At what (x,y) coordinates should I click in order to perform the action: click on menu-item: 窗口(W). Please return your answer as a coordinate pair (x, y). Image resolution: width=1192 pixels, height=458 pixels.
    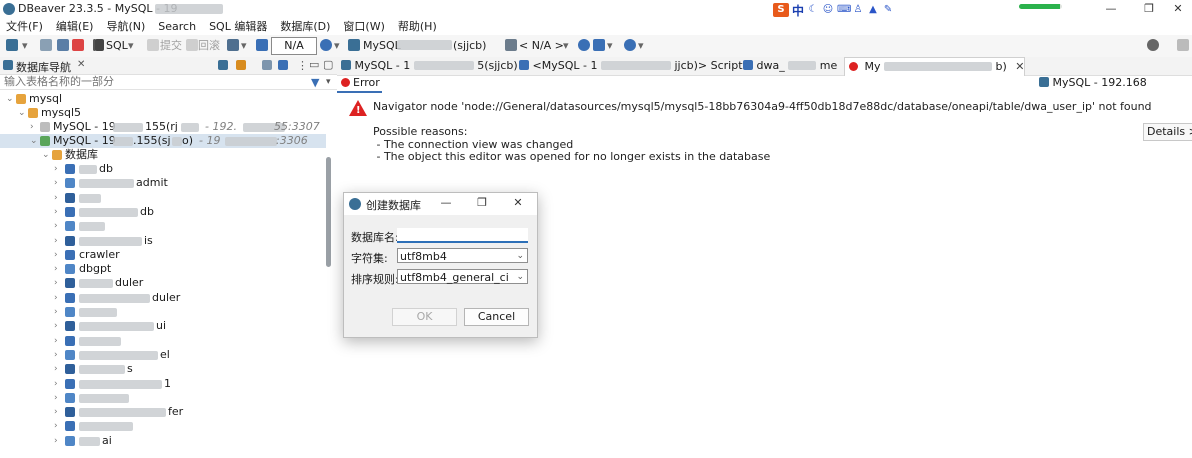
    Looking at the image, I should click on (364, 26).